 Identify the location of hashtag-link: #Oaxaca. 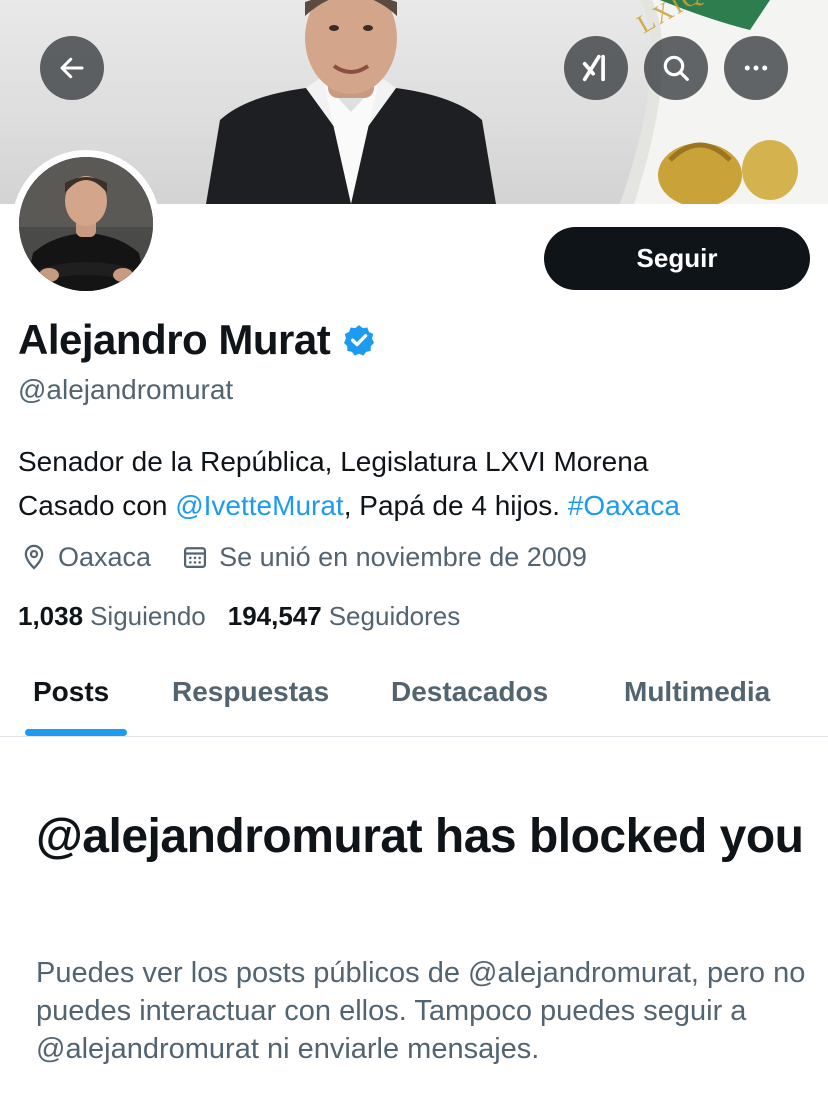
(624, 505).